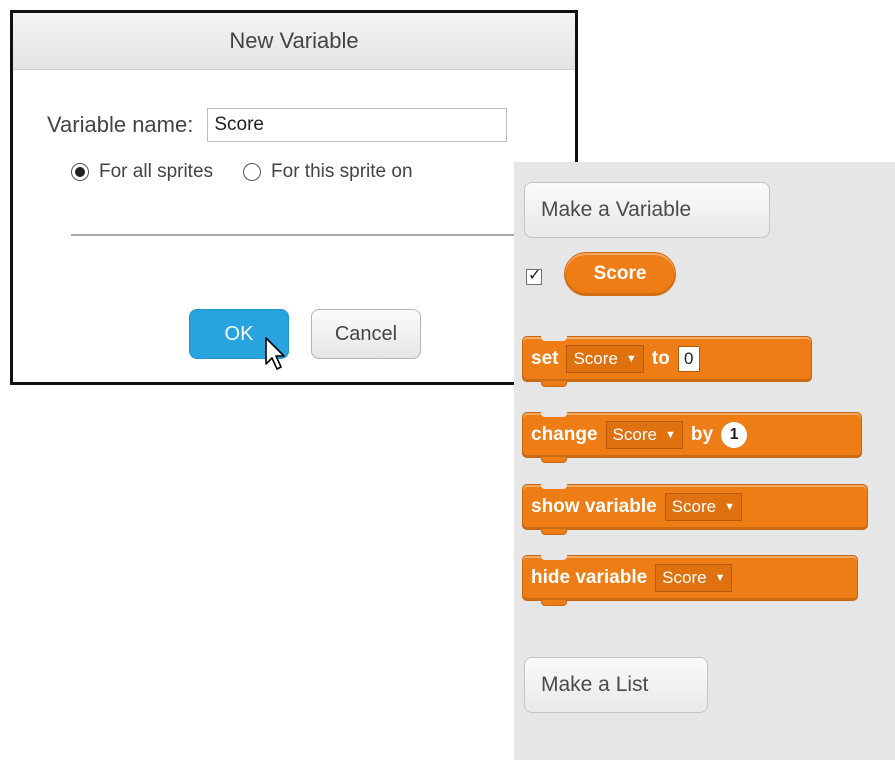  I want to click on radio-for-this-sprite-label: For this sprite on, so click(342, 171).